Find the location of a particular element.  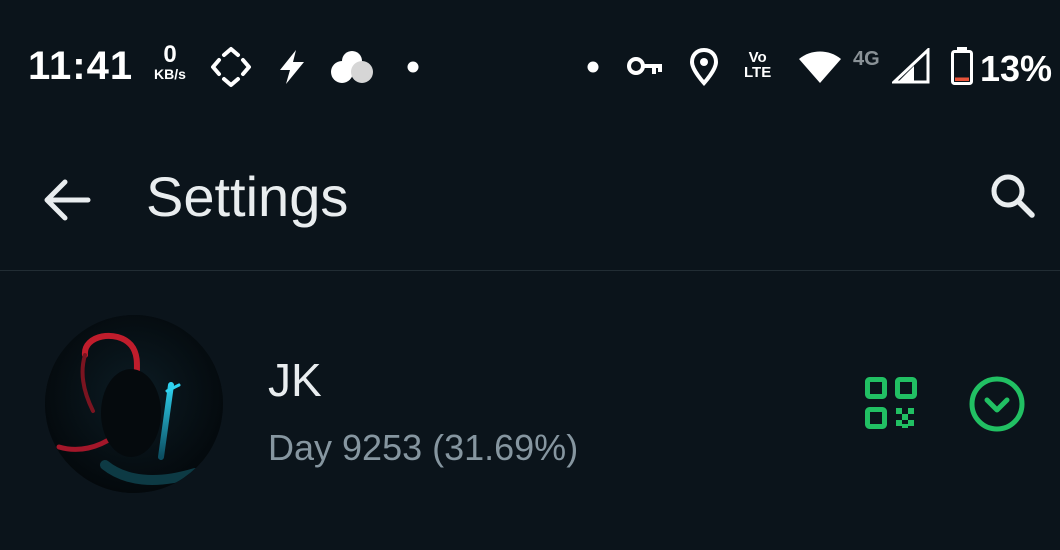

location-icon is located at coordinates (704, 67).